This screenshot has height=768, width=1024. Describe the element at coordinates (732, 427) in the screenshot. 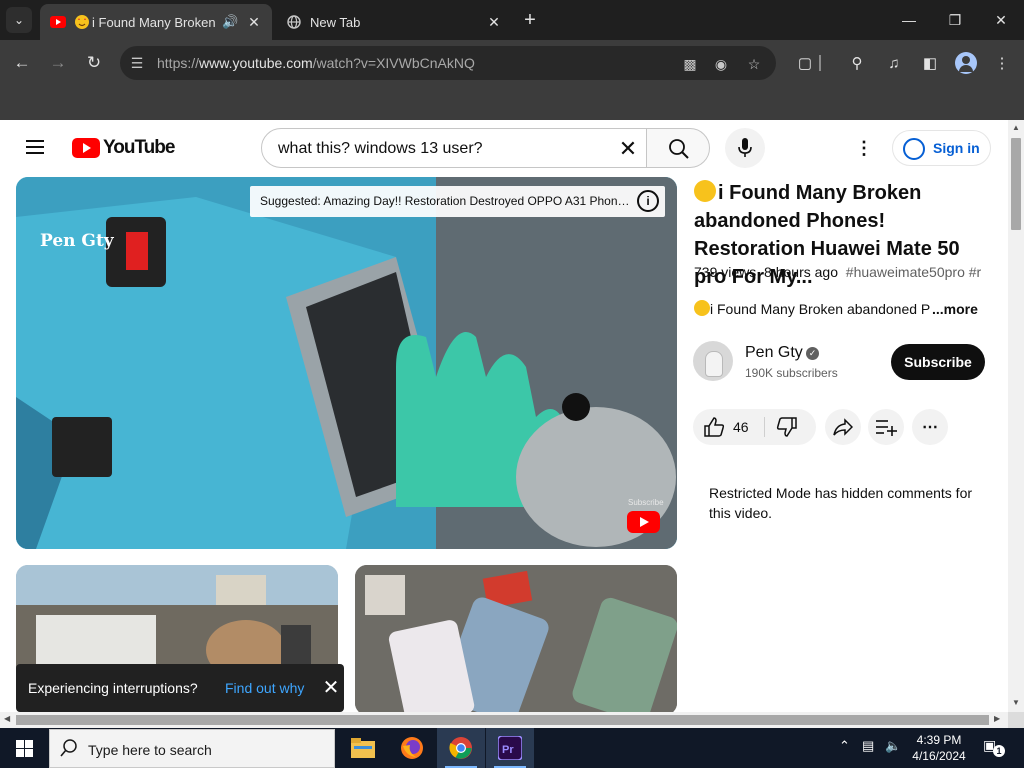

I see `like-button: 46` at that location.